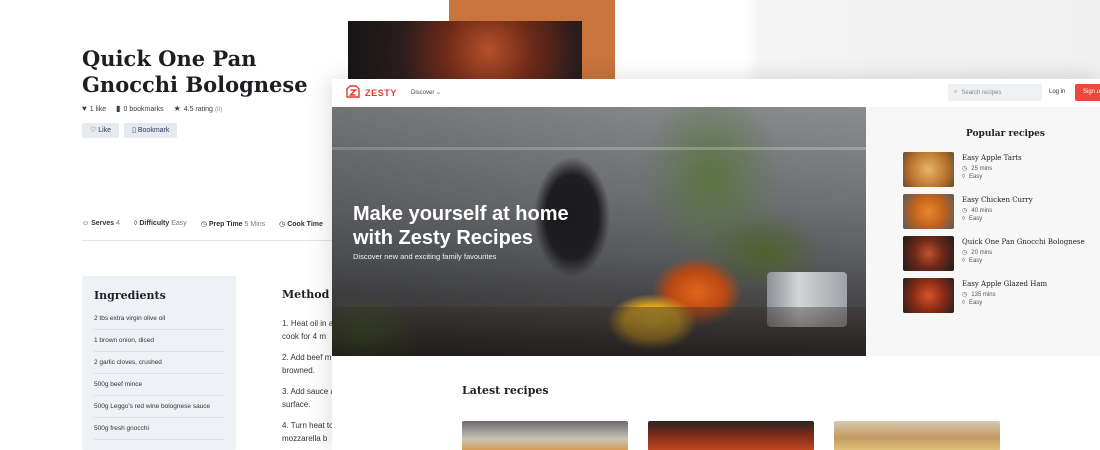  Describe the element at coordinates (977, 169) in the screenshot. I see `recipe-time: ◷ 25 mins` at that location.